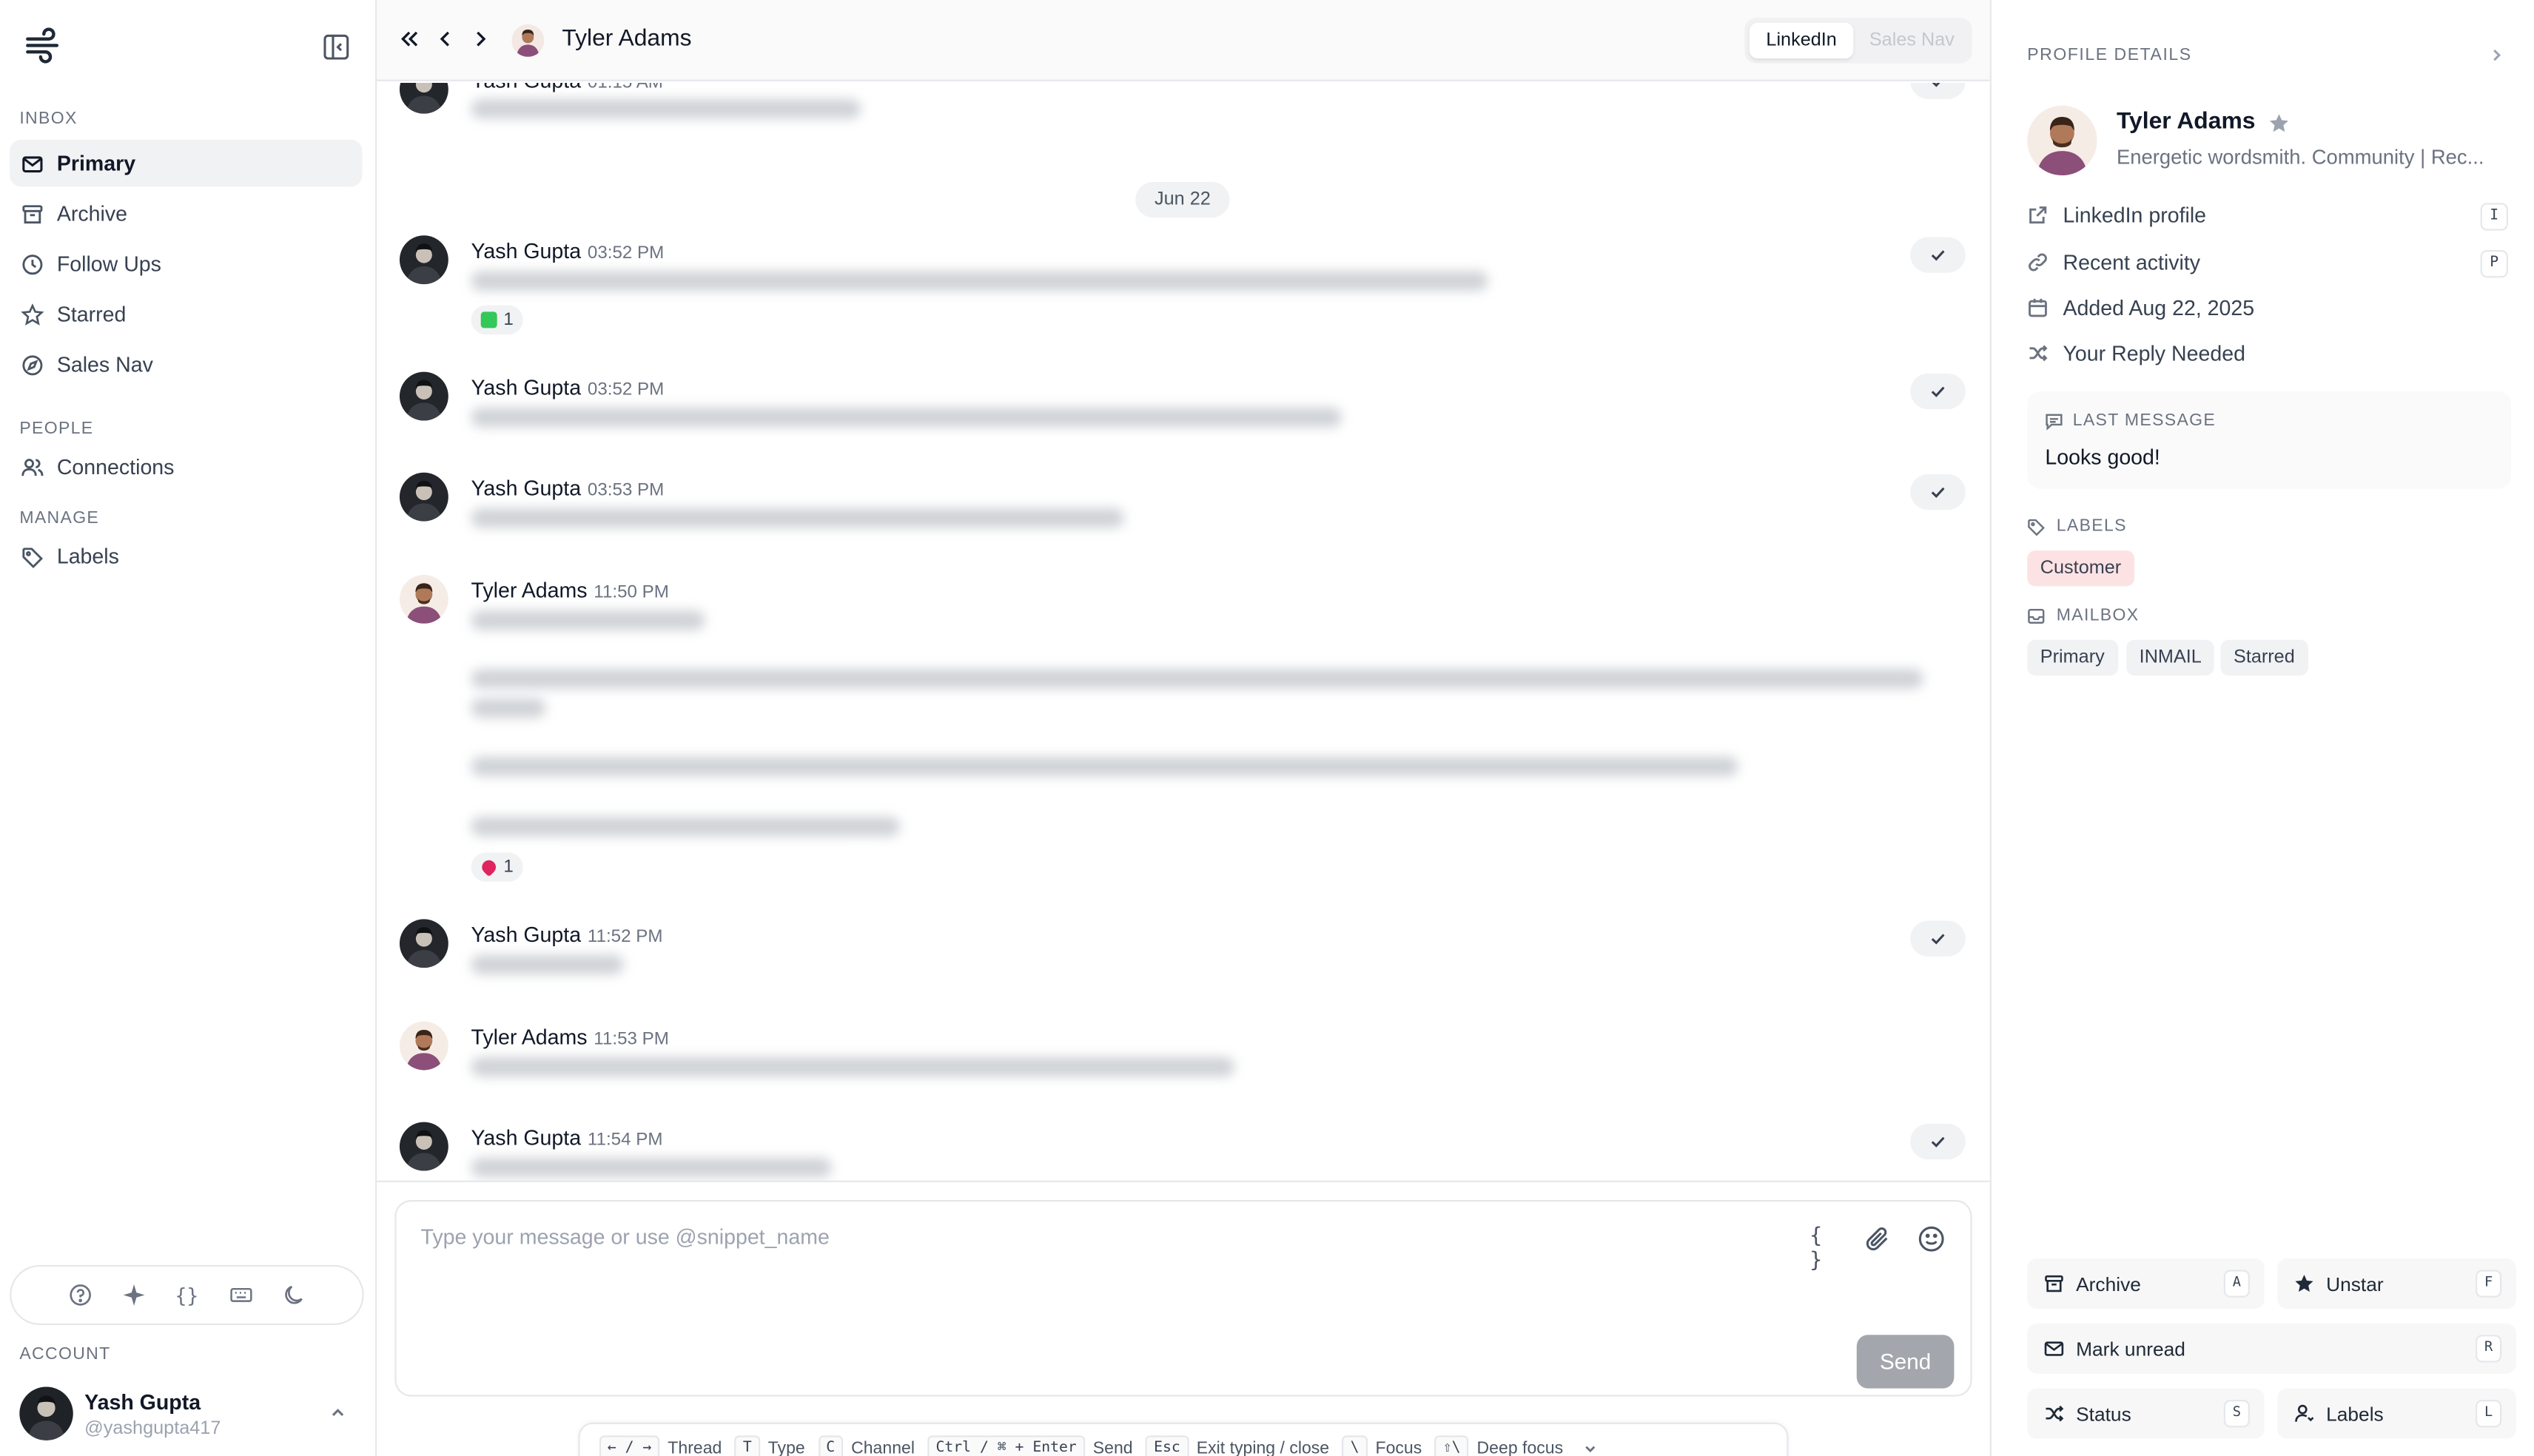  Describe the element at coordinates (2396, 1284) in the screenshot. I see `unstar-button: Unstar F` at that location.